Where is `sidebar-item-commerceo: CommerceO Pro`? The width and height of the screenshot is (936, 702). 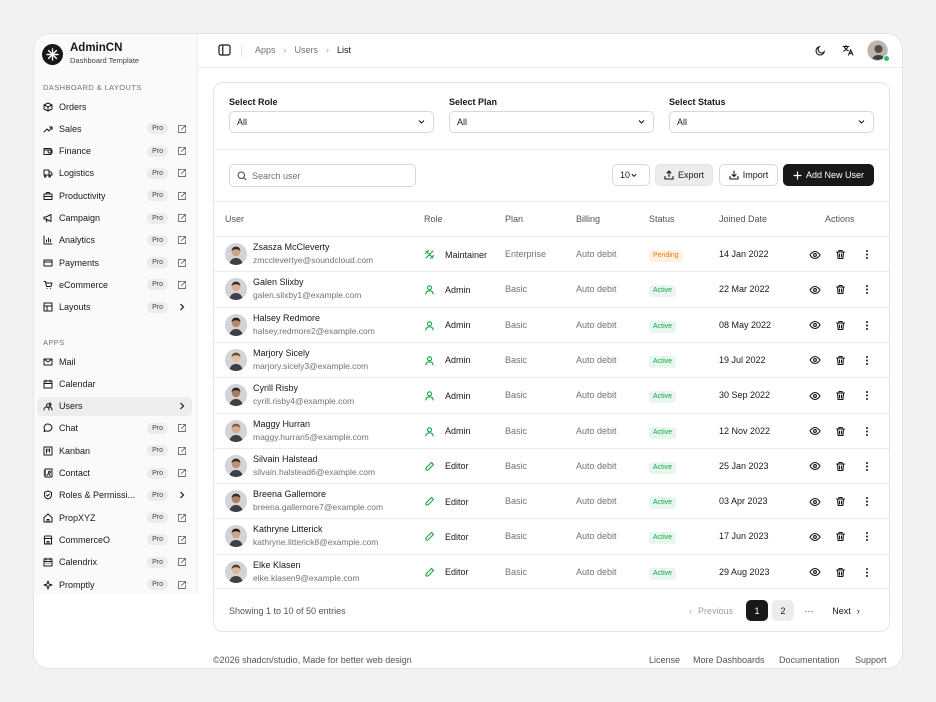 sidebar-item-commerceo: CommerceO Pro is located at coordinates (114, 539).